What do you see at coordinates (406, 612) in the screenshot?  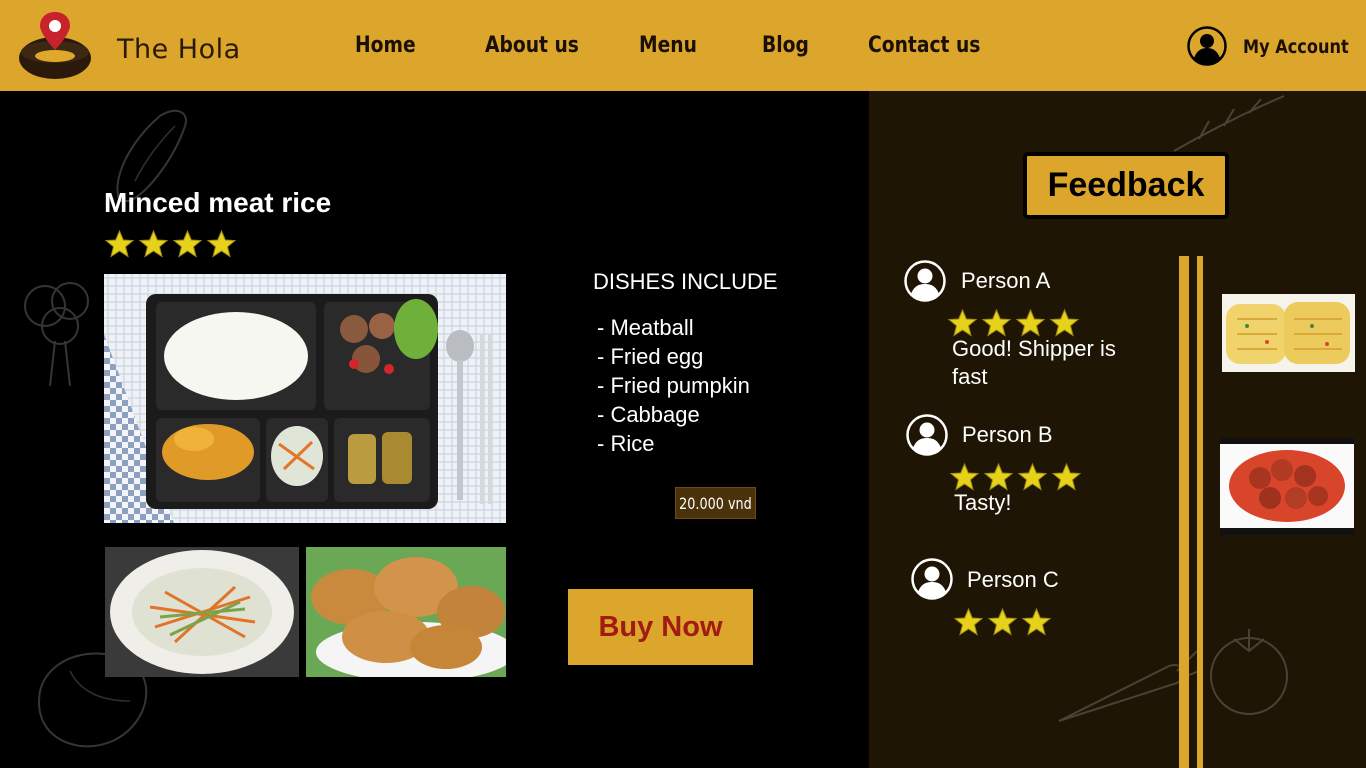 I see `fried-chicken-photo` at bounding box center [406, 612].